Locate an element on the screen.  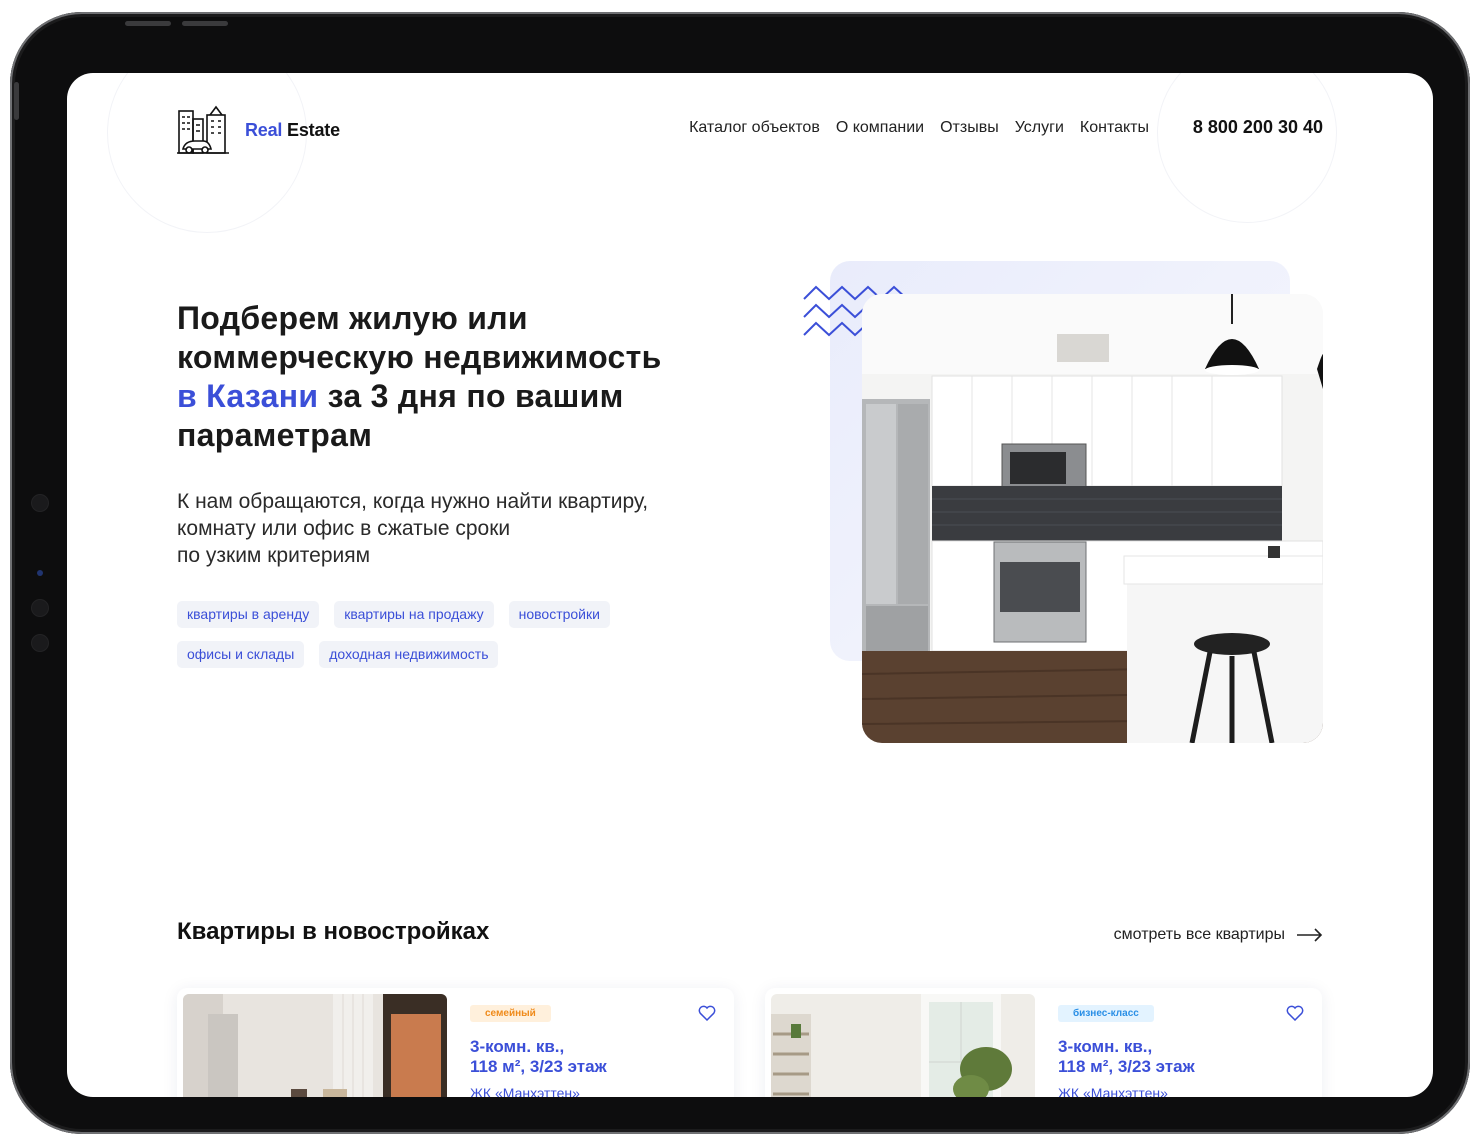
nav-item-contacts: Контакты is located at coordinates (1114, 128).